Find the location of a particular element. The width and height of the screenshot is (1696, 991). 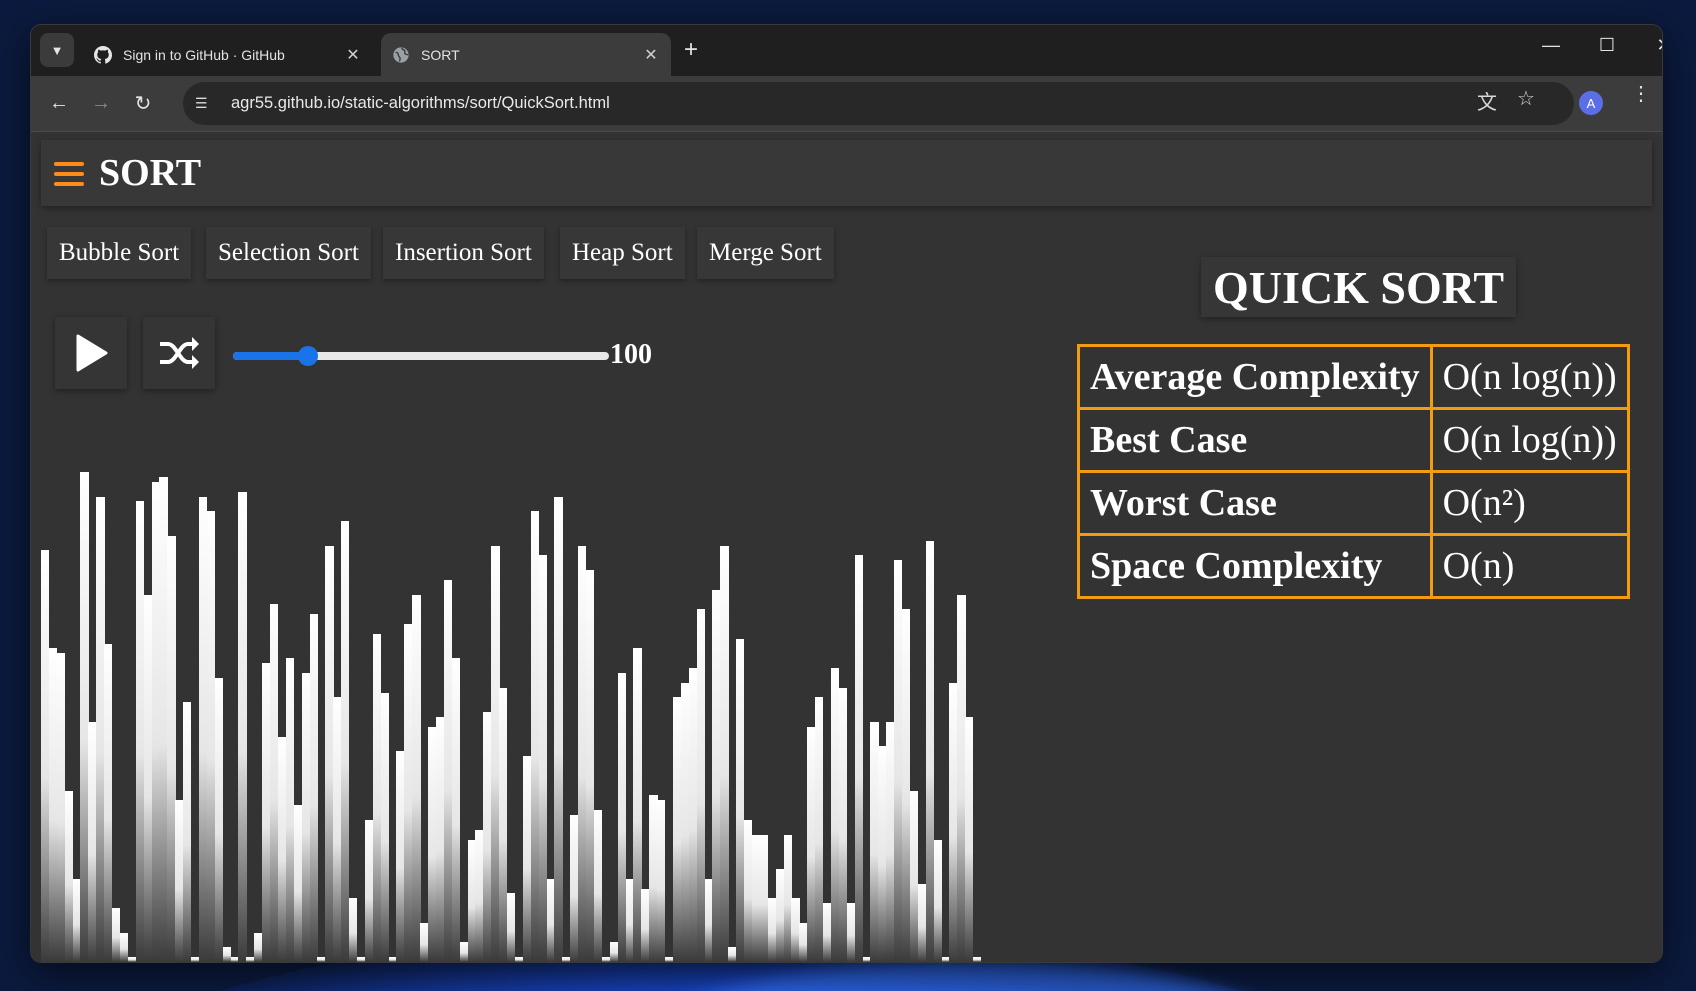

github-icon is located at coordinates (103, 55).